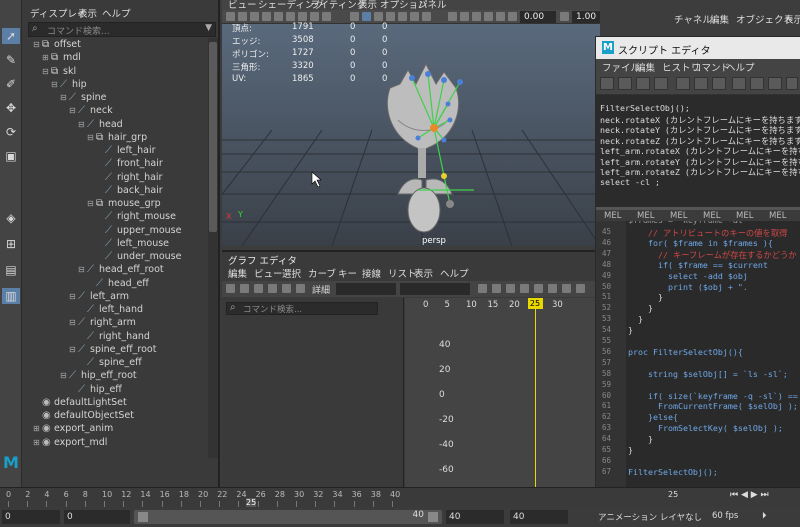 This screenshot has height=527, width=800. What do you see at coordinates (132, 243) in the screenshot?
I see `outliner-item-left-mouse: ⟋ left_mouse` at bounding box center [132, 243].